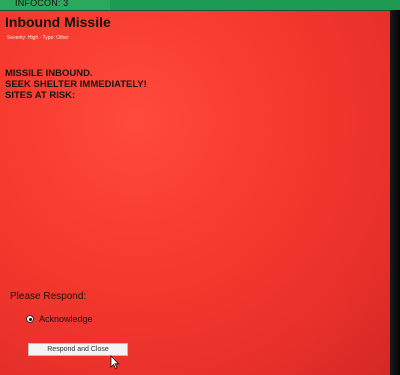 Image resolution: width=400 pixels, height=375 pixels. What do you see at coordinates (395, 192) in the screenshot?
I see `monitor-bezel` at bounding box center [395, 192].